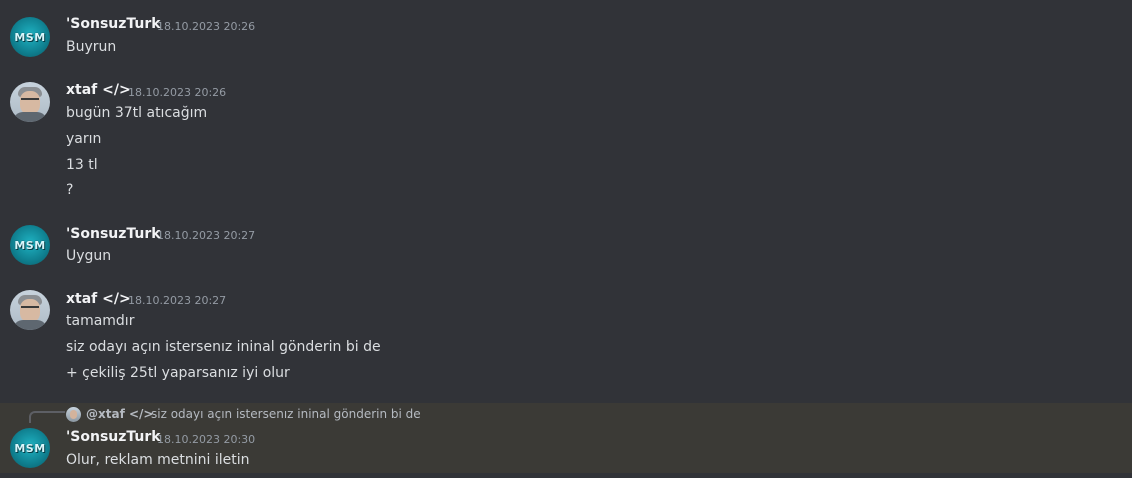  I want to click on message-text: bugün 37tl atıcağım, so click(137, 113).